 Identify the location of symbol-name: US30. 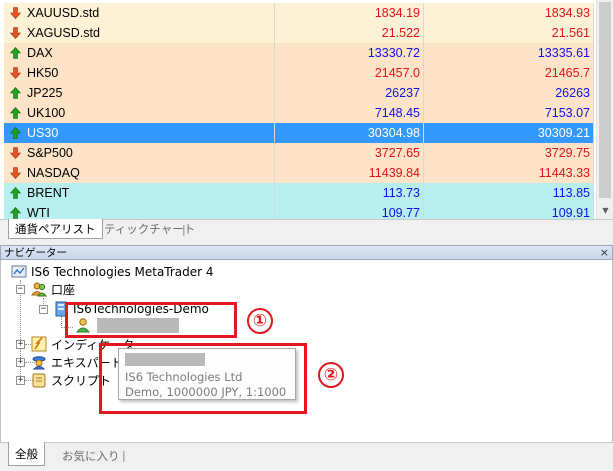
(43, 133).